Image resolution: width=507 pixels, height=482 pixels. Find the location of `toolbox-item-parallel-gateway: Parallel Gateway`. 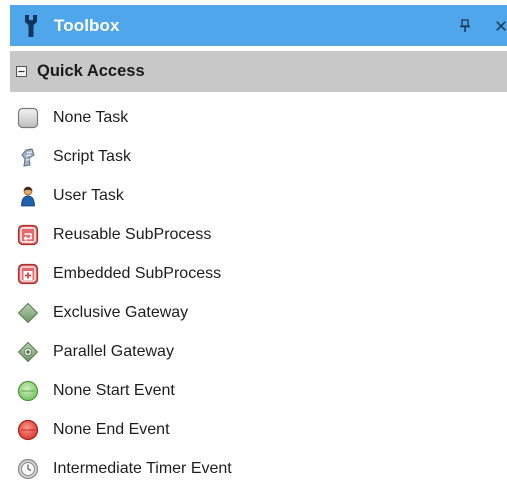

toolbox-item-parallel-gateway: Parallel Gateway is located at coordinates (258, 351).